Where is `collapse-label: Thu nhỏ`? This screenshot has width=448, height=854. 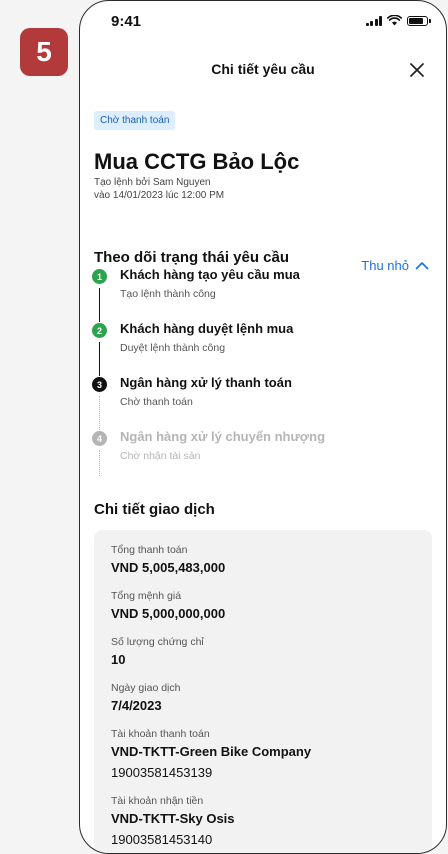
collapse-label: Thu nhỏ is located at coordinates (385, 265).